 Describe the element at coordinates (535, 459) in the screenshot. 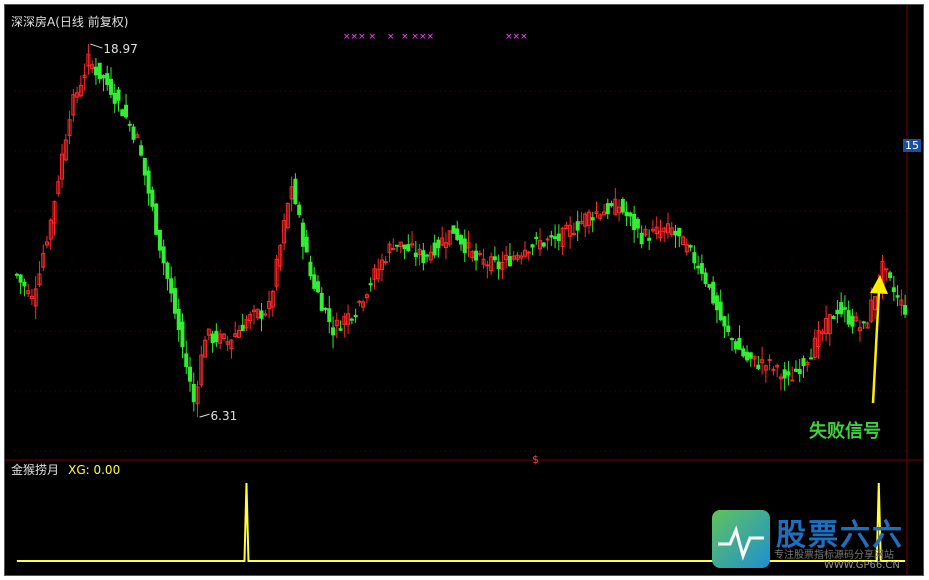

I see `dollar-marker: $` at that location.